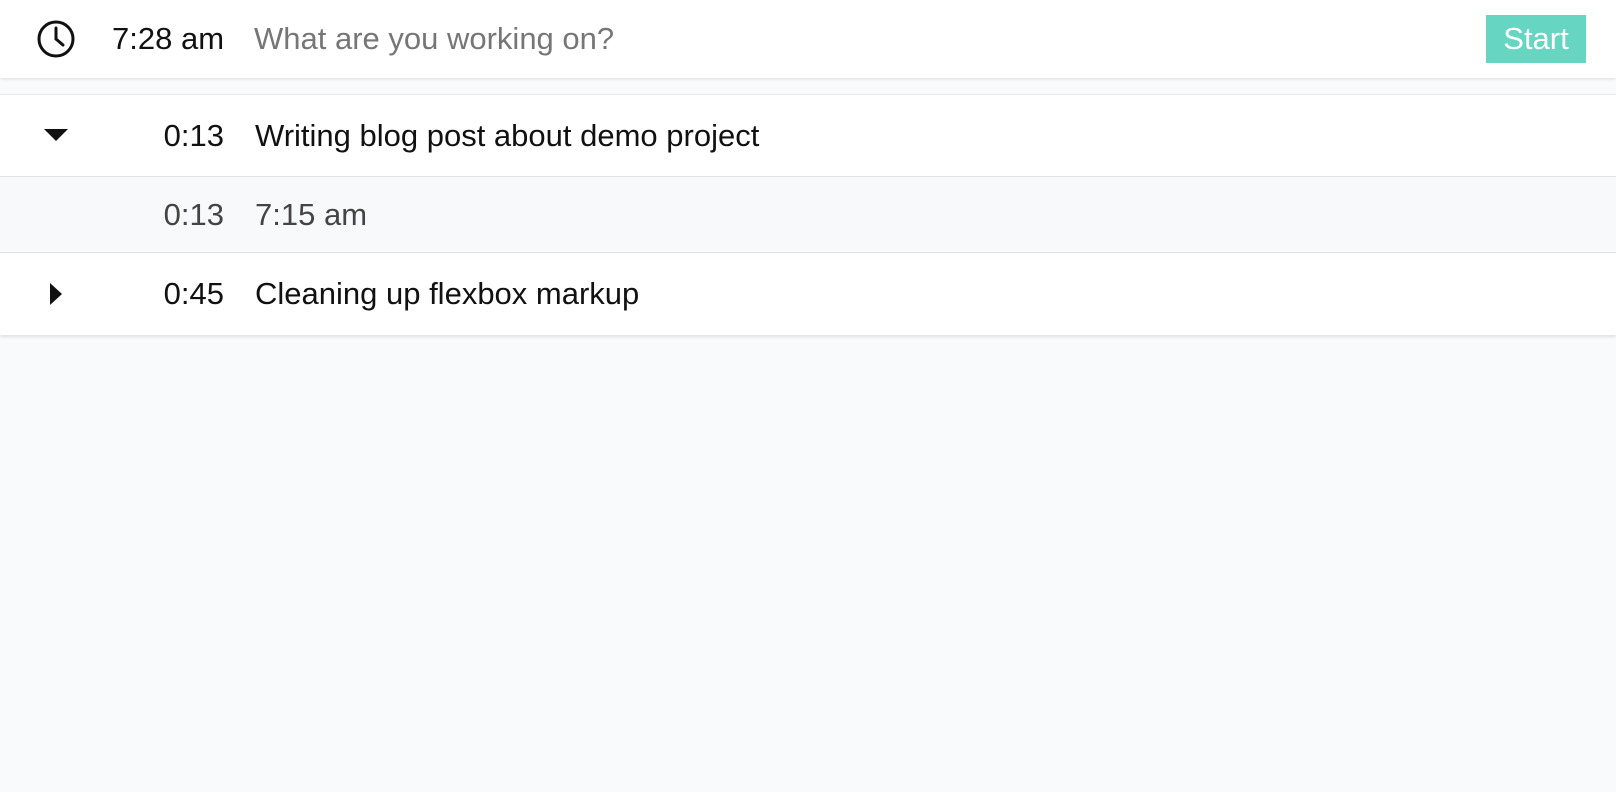  What do you see at coordinates (1536, 39) in the screenshot?
I see `start-button: Start` at bounding box center [1536, 39].